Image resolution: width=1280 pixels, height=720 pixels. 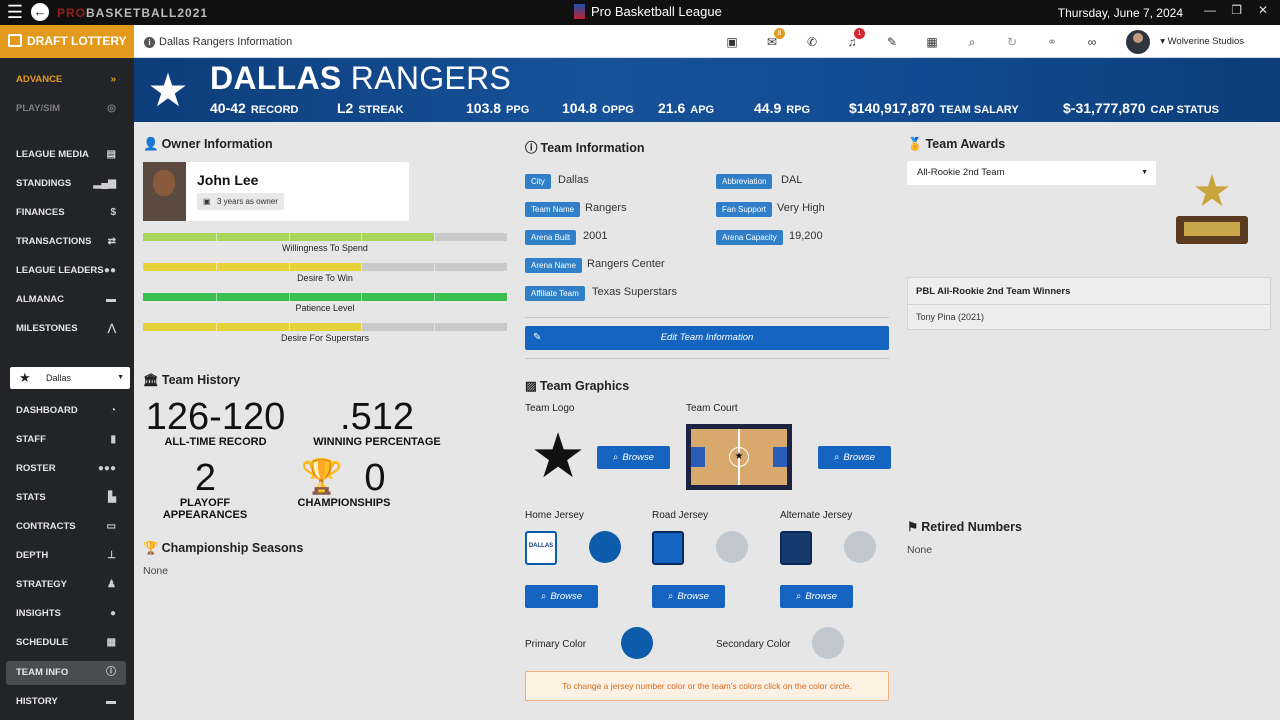 I want to click on sidebar-item-milestones: MILESTONES ⋀, so click(x=66, y=329).